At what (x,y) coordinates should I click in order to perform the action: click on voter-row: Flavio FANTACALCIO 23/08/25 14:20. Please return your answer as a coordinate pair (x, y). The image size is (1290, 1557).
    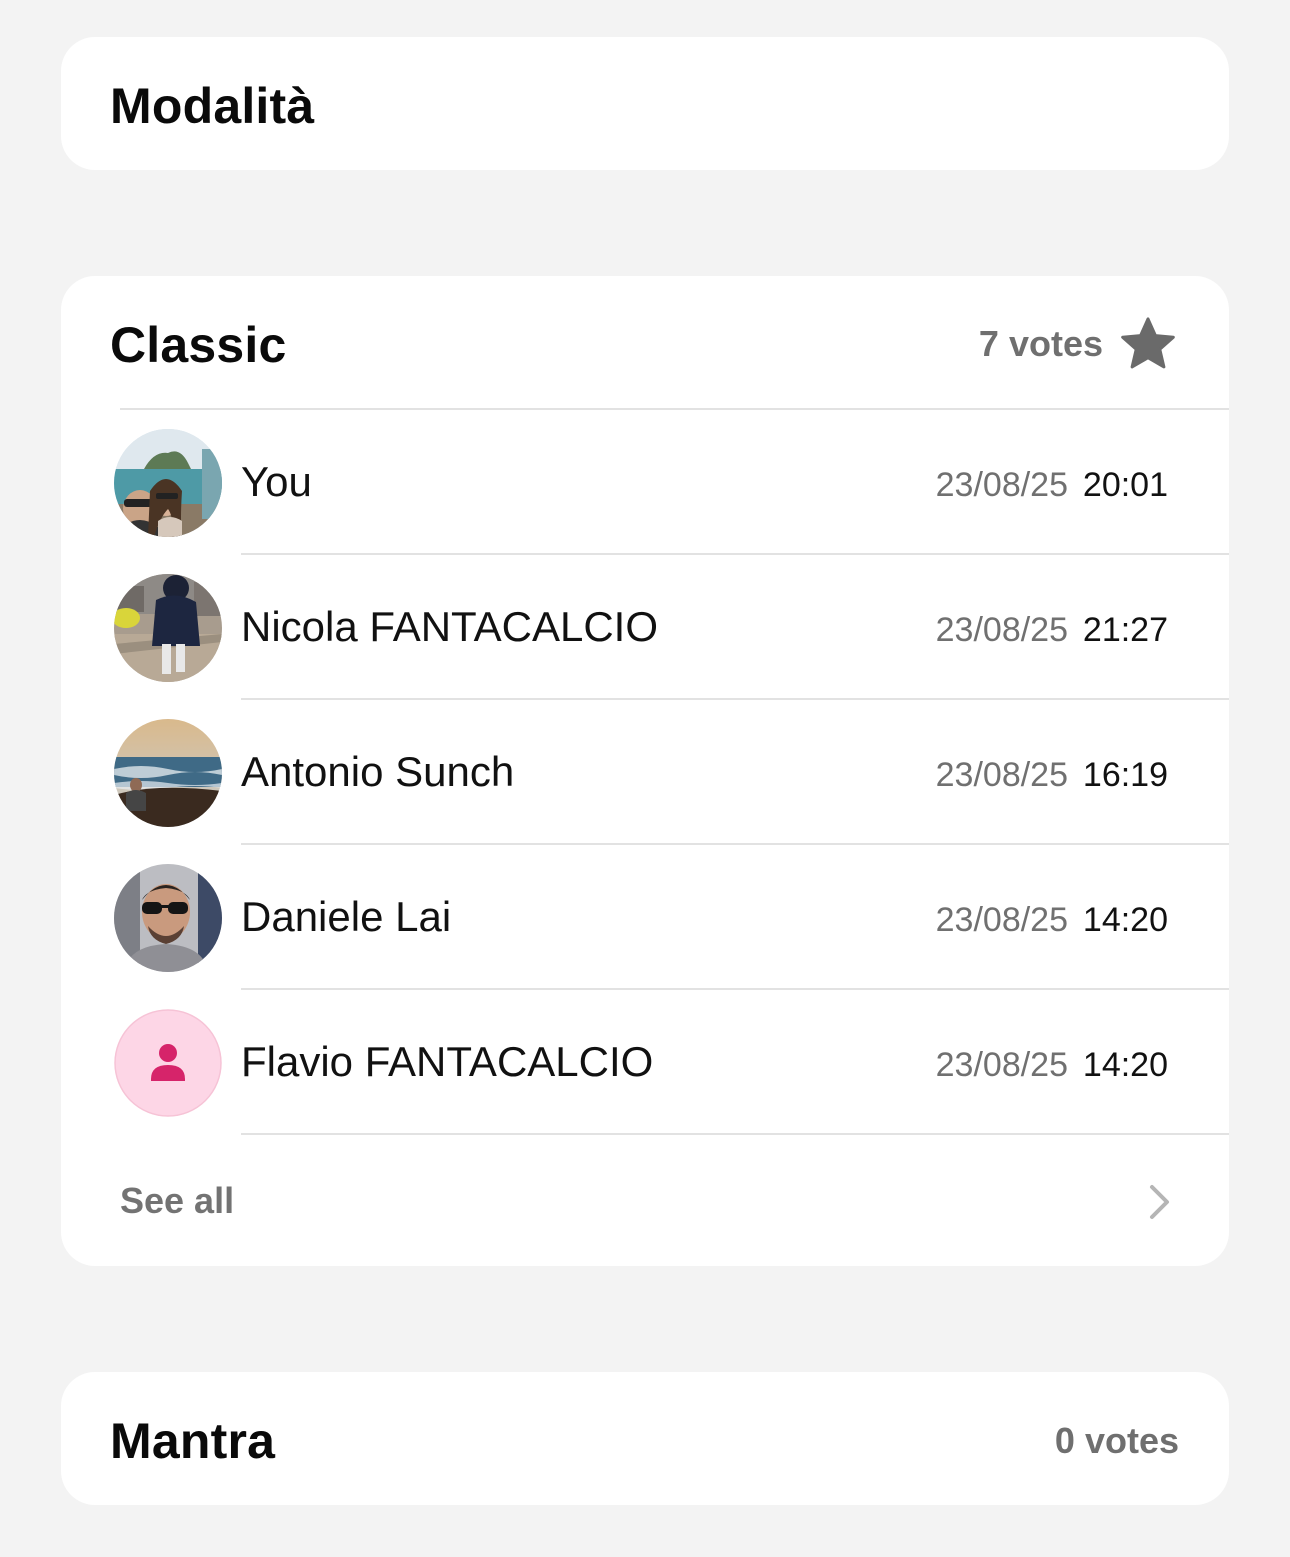
    Looking at the image, I should click on (645, 1062).